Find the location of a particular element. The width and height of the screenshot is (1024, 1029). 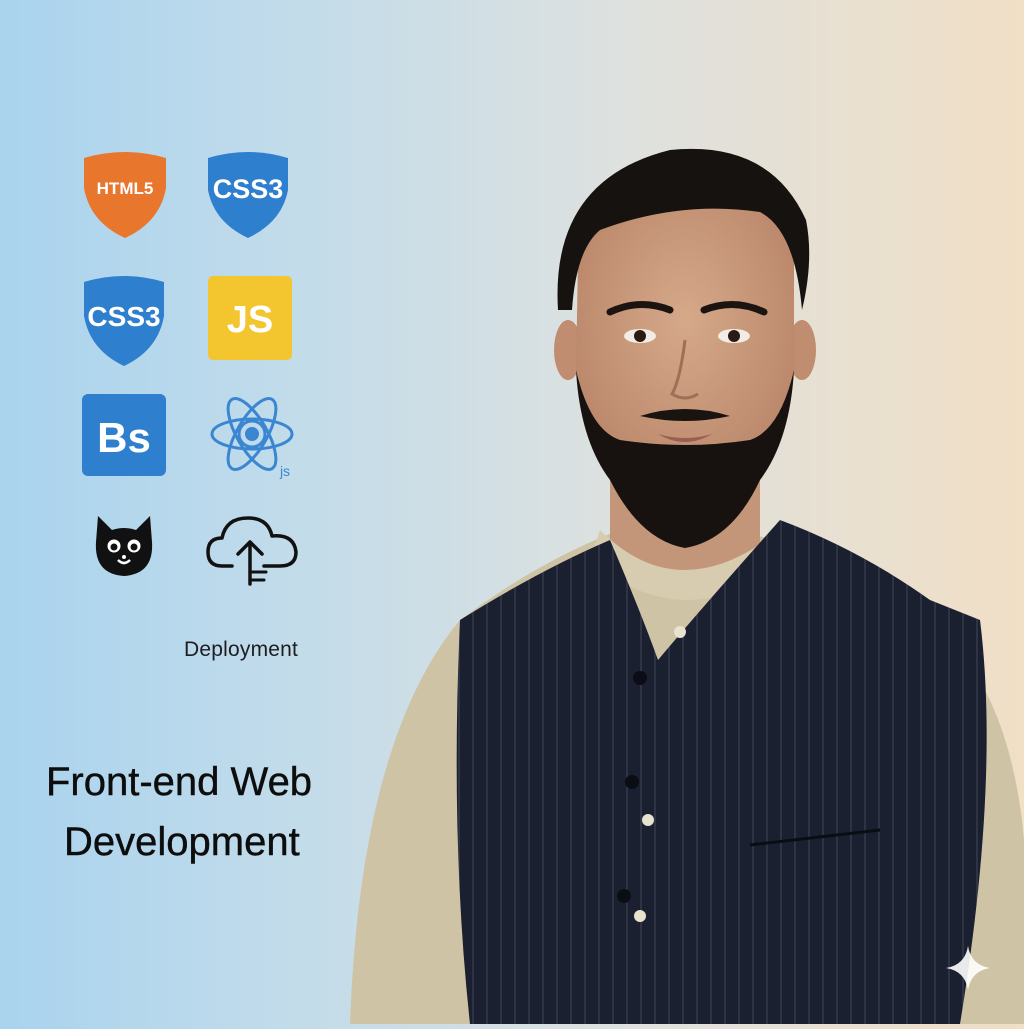

bootstrap-icon: Bs is located at coordinates (124, 435).